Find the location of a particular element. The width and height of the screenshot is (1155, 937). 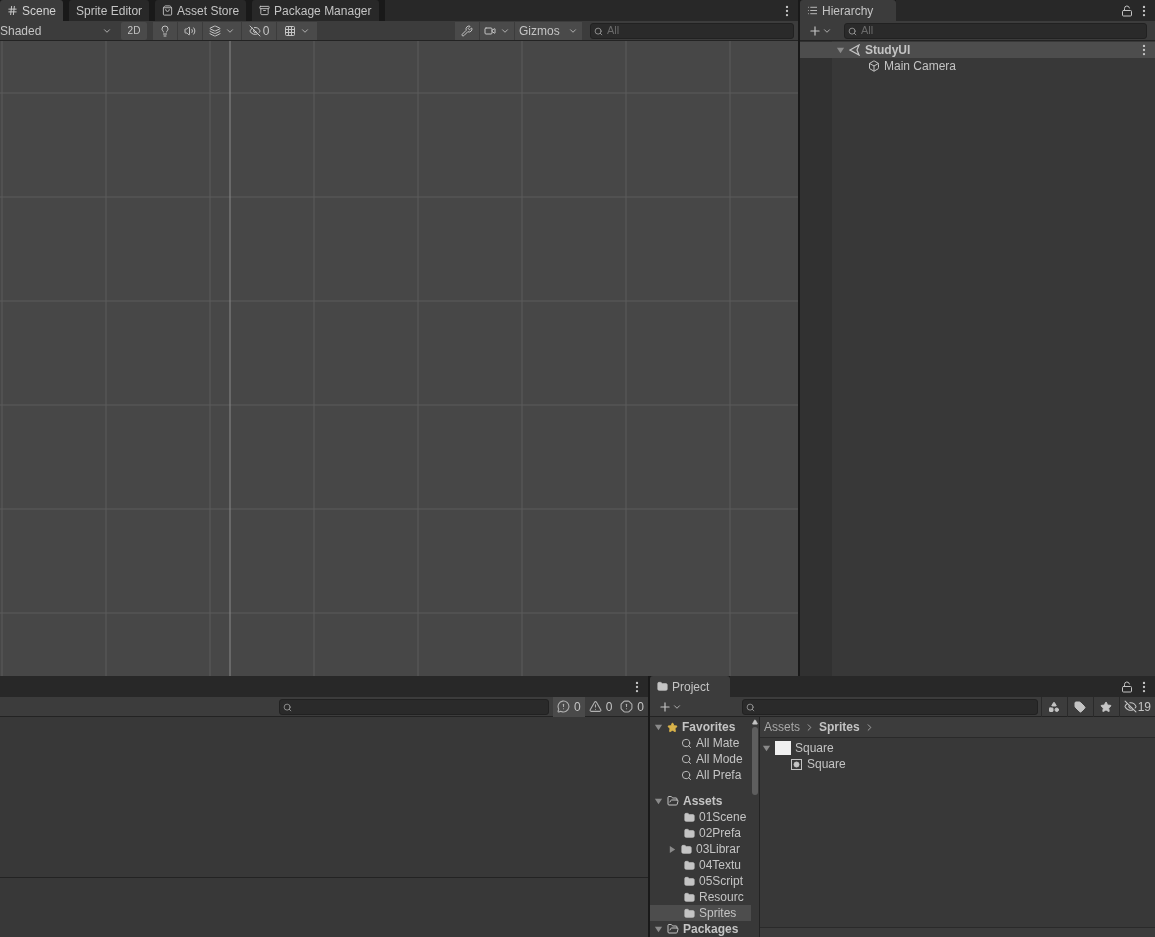

hidden-objects-toggle: 0 is located at coordinates (259, 30).